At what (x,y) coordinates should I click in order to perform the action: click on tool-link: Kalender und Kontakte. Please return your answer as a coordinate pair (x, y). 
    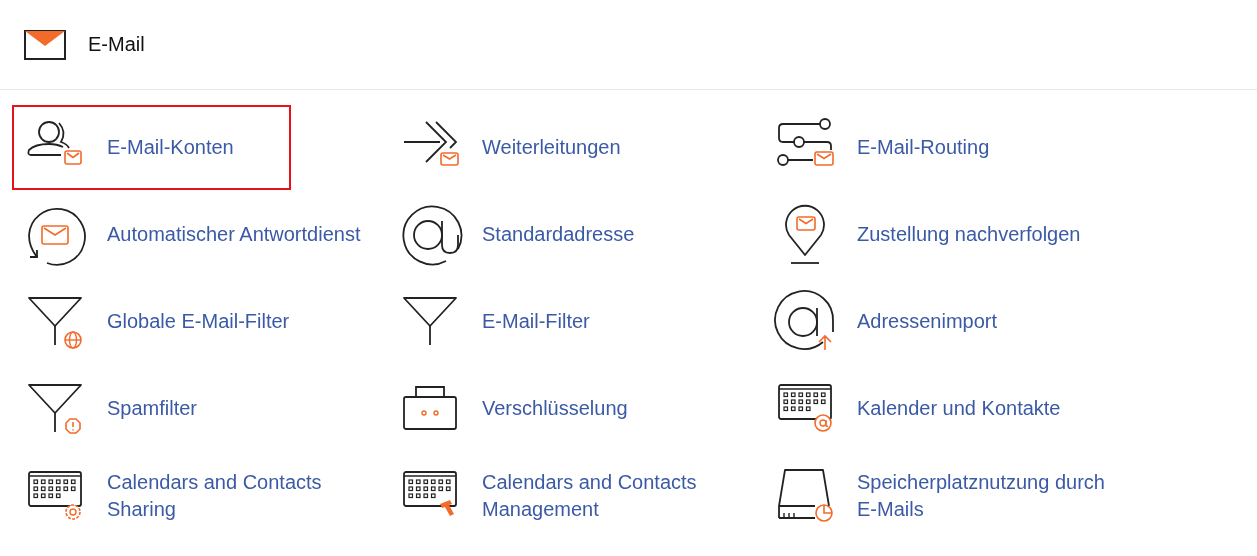
    Looking at the image, I should click on (940, 408).